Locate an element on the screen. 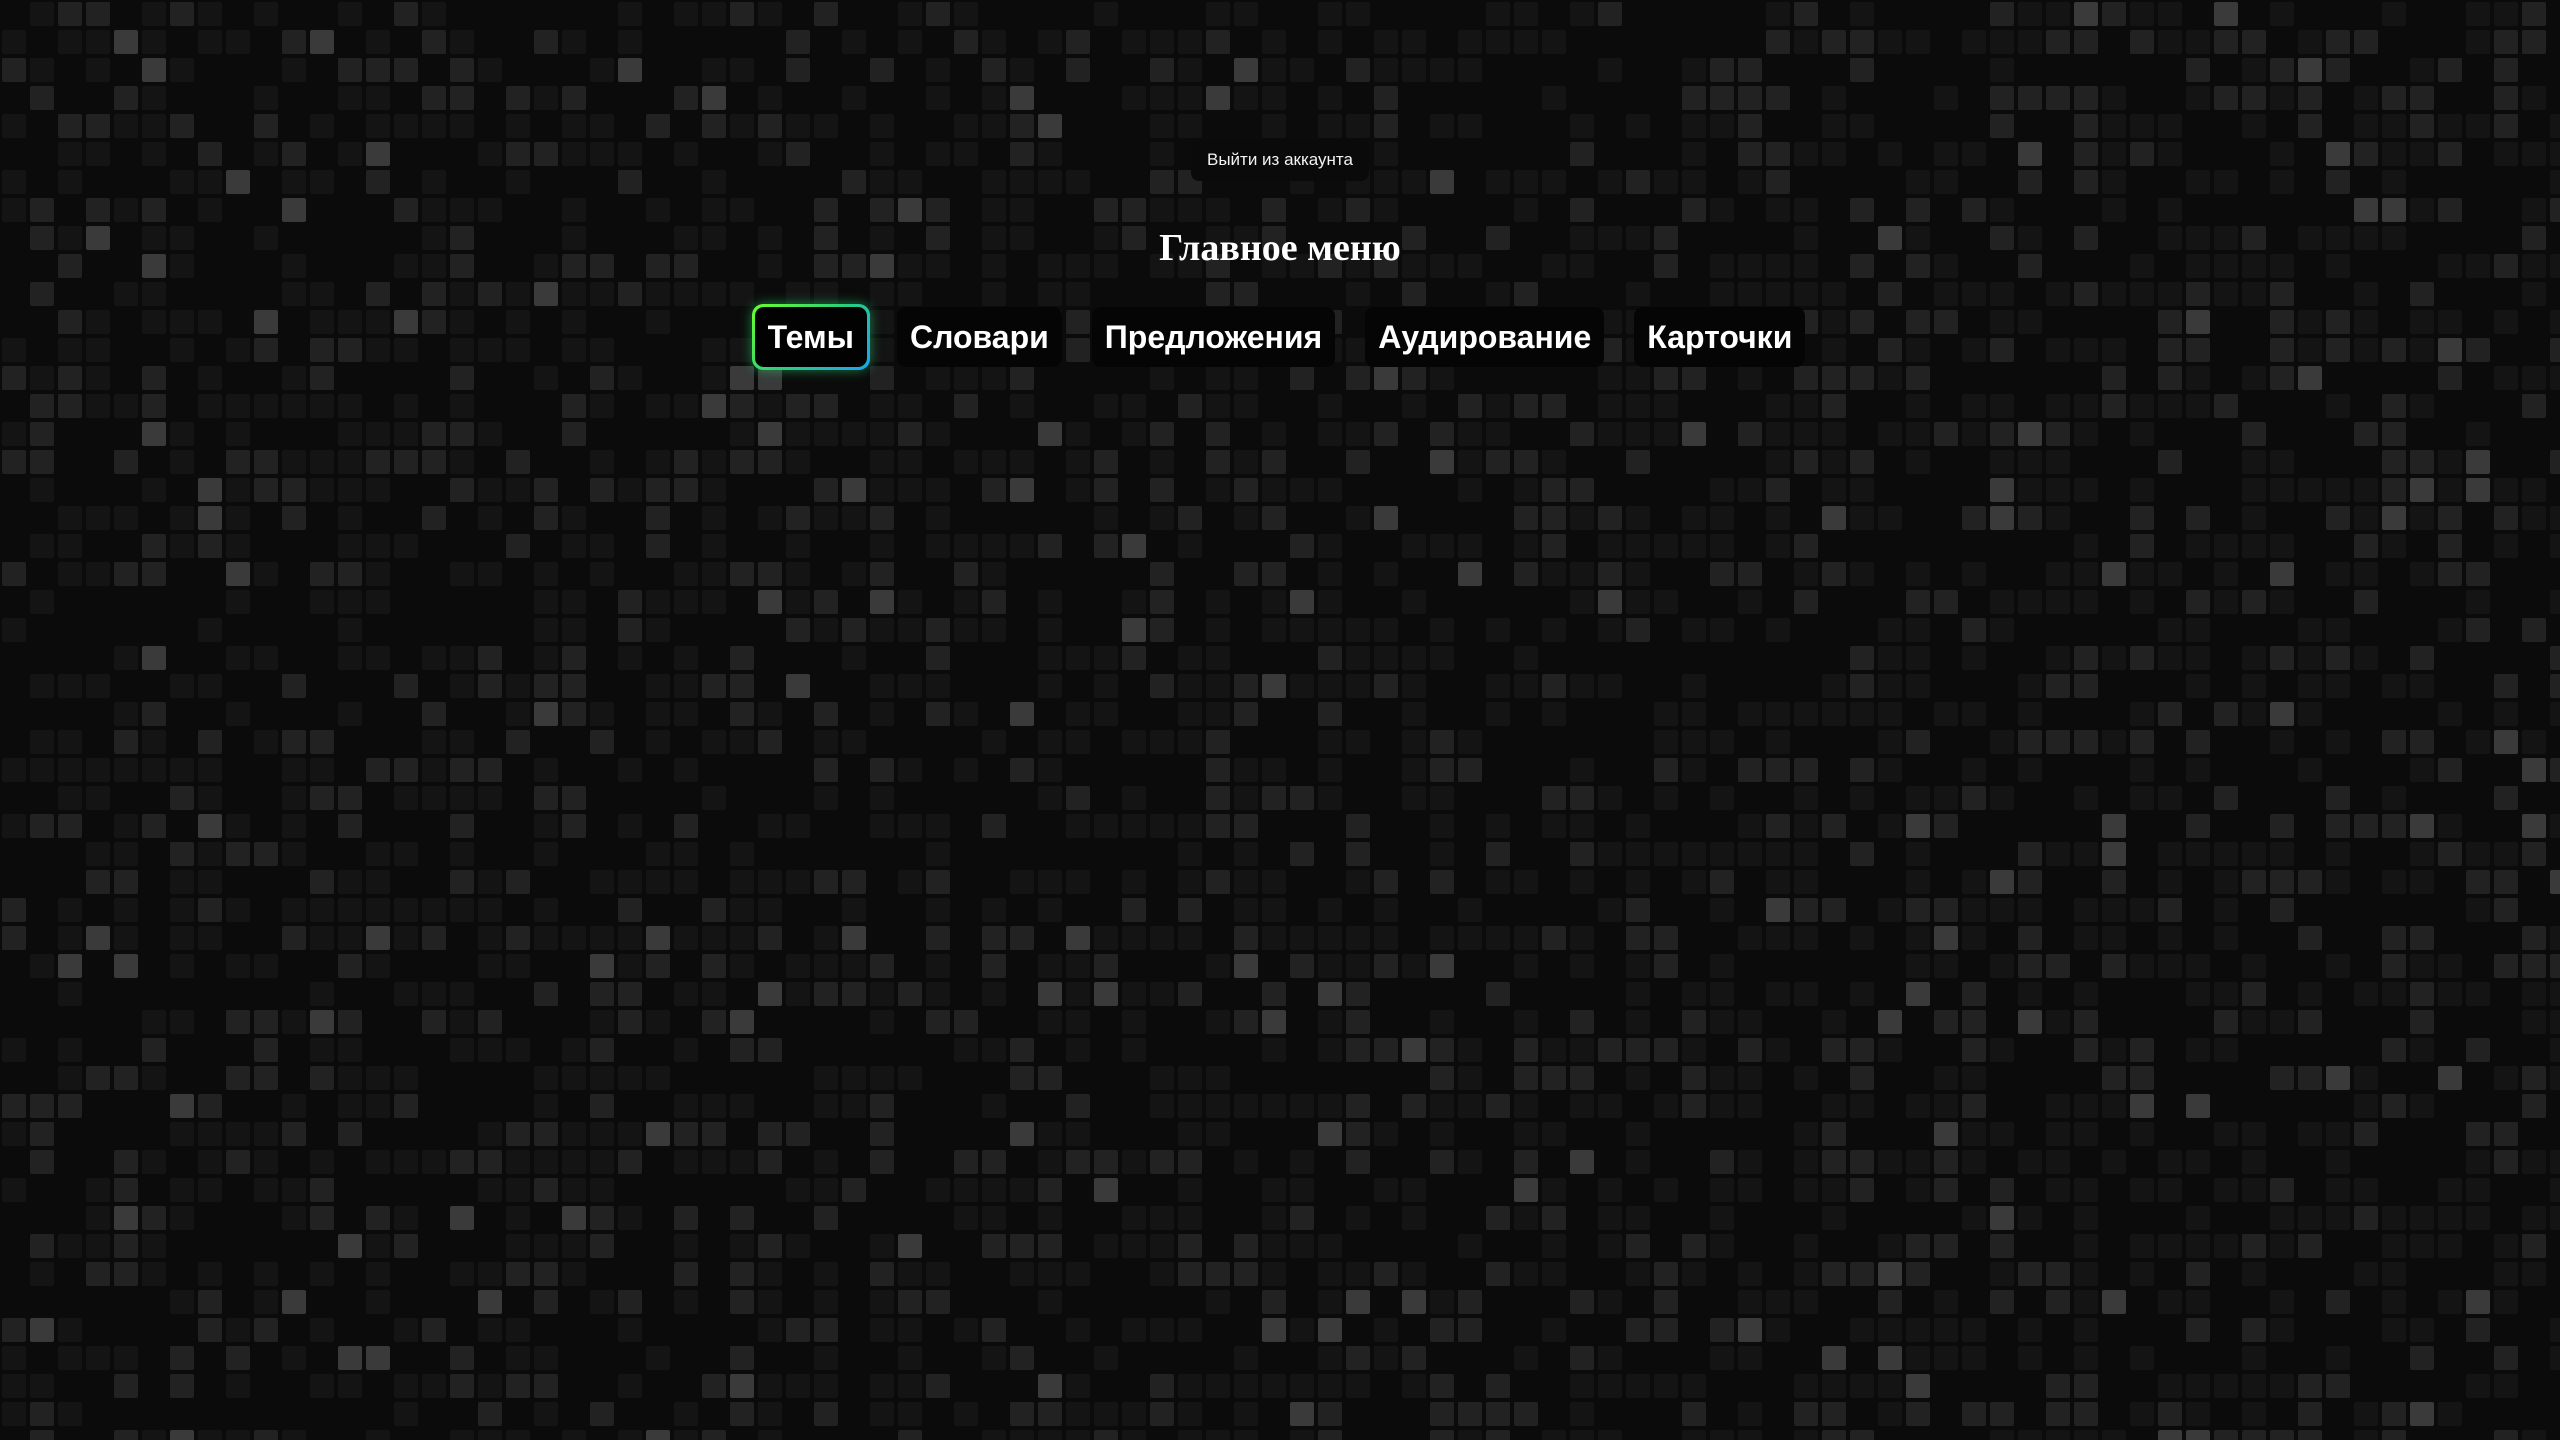  logout-button: Выйти из аккаунта is located at coordinates (1280, 160).